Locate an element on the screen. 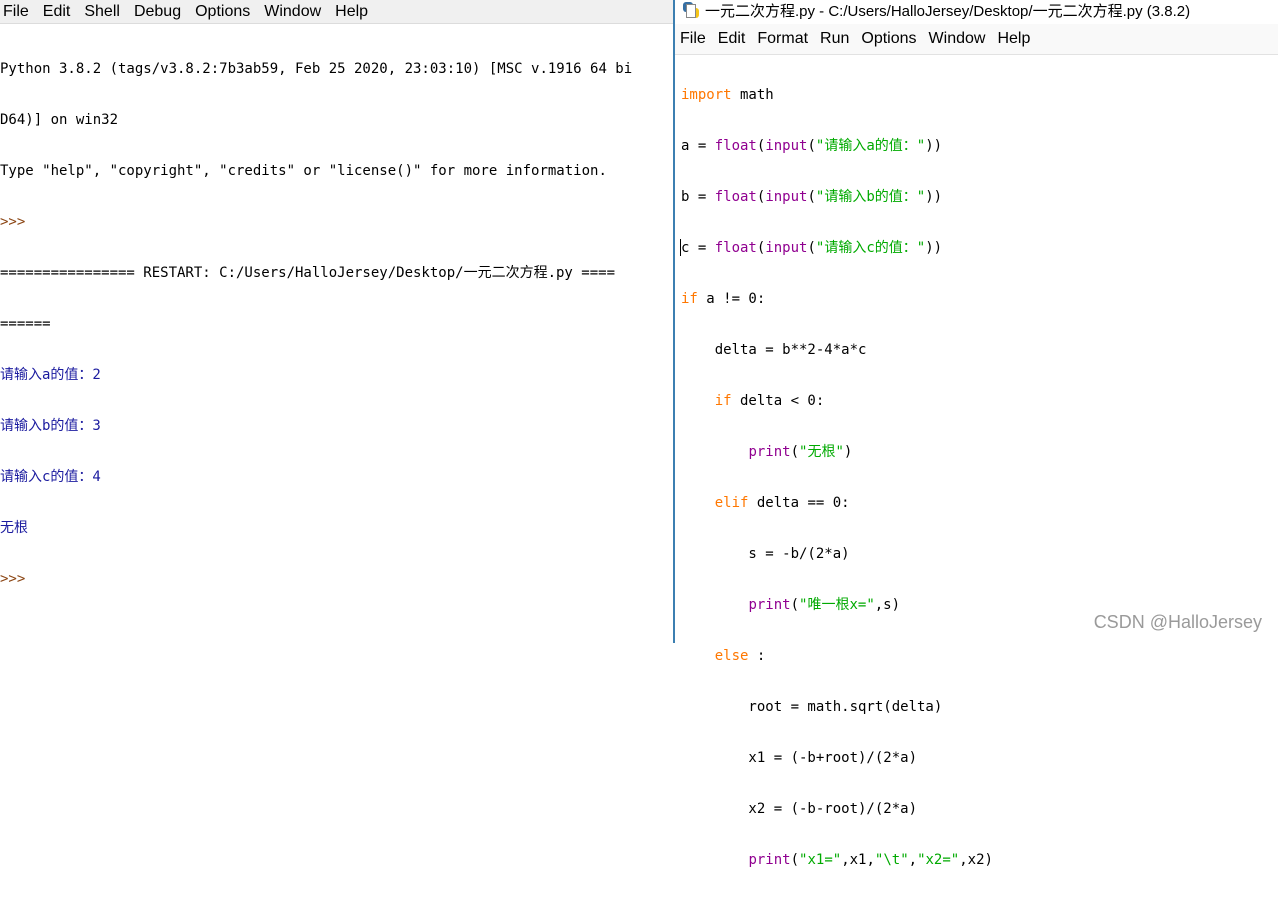 This screenshot has width=1278, height=903. code-line: import math is located at coordinates (727, 95).